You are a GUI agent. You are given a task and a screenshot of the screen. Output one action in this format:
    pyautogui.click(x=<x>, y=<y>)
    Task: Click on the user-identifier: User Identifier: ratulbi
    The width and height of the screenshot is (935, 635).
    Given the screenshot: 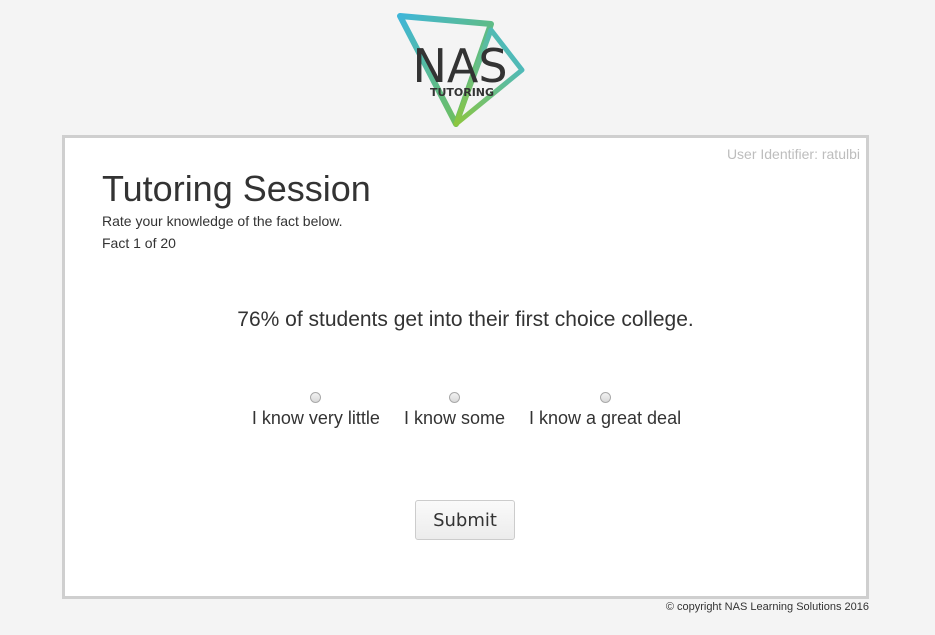 What is the action you would take?
    pyautogui.click(x=793, y=154)
    